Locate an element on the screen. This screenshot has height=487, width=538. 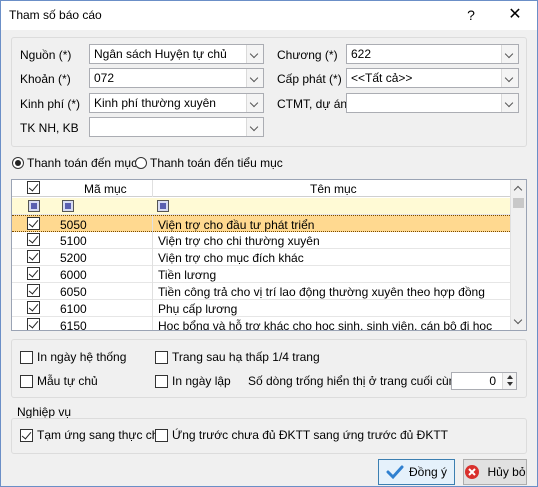
kinhphi-value: Kinh phí thường xuyên is located at coordinates (155, 103).